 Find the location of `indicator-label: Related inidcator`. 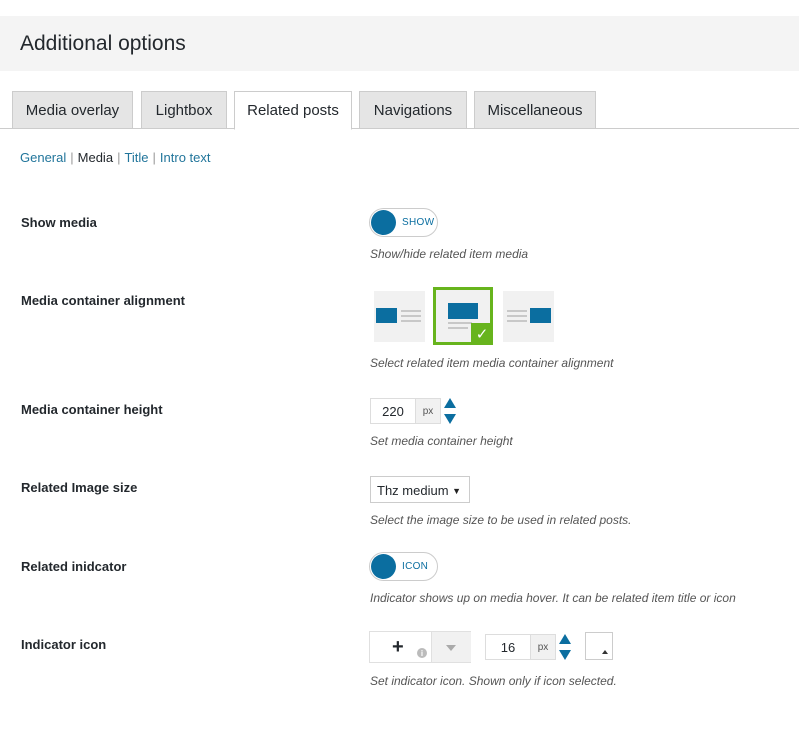

indicator-label: Related inidcator is located at coordinates (74, 566).